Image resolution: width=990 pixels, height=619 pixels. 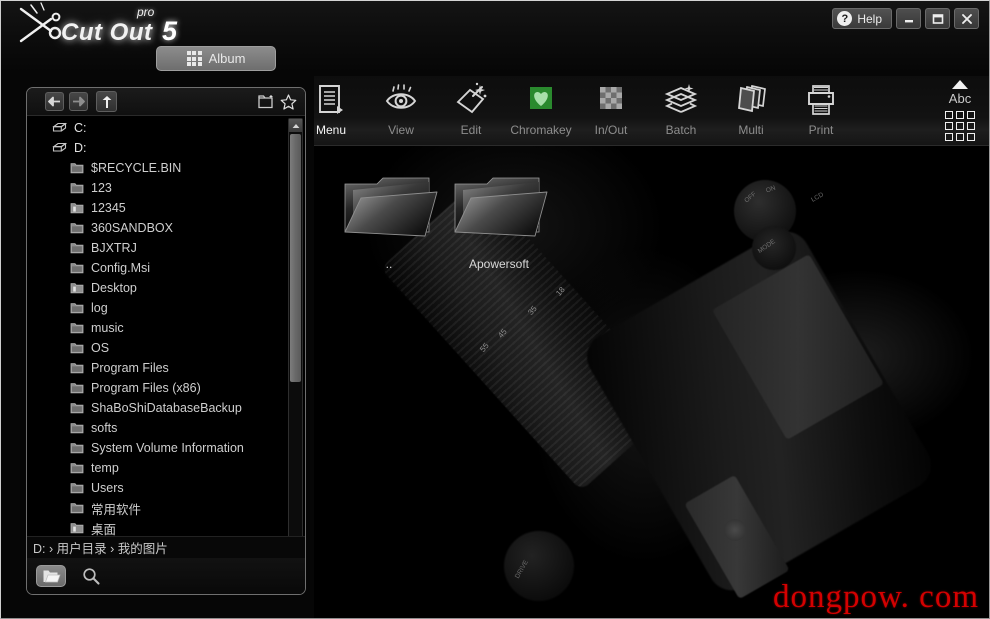 I want to click on nav-up-button, so click(x=106, y=101).